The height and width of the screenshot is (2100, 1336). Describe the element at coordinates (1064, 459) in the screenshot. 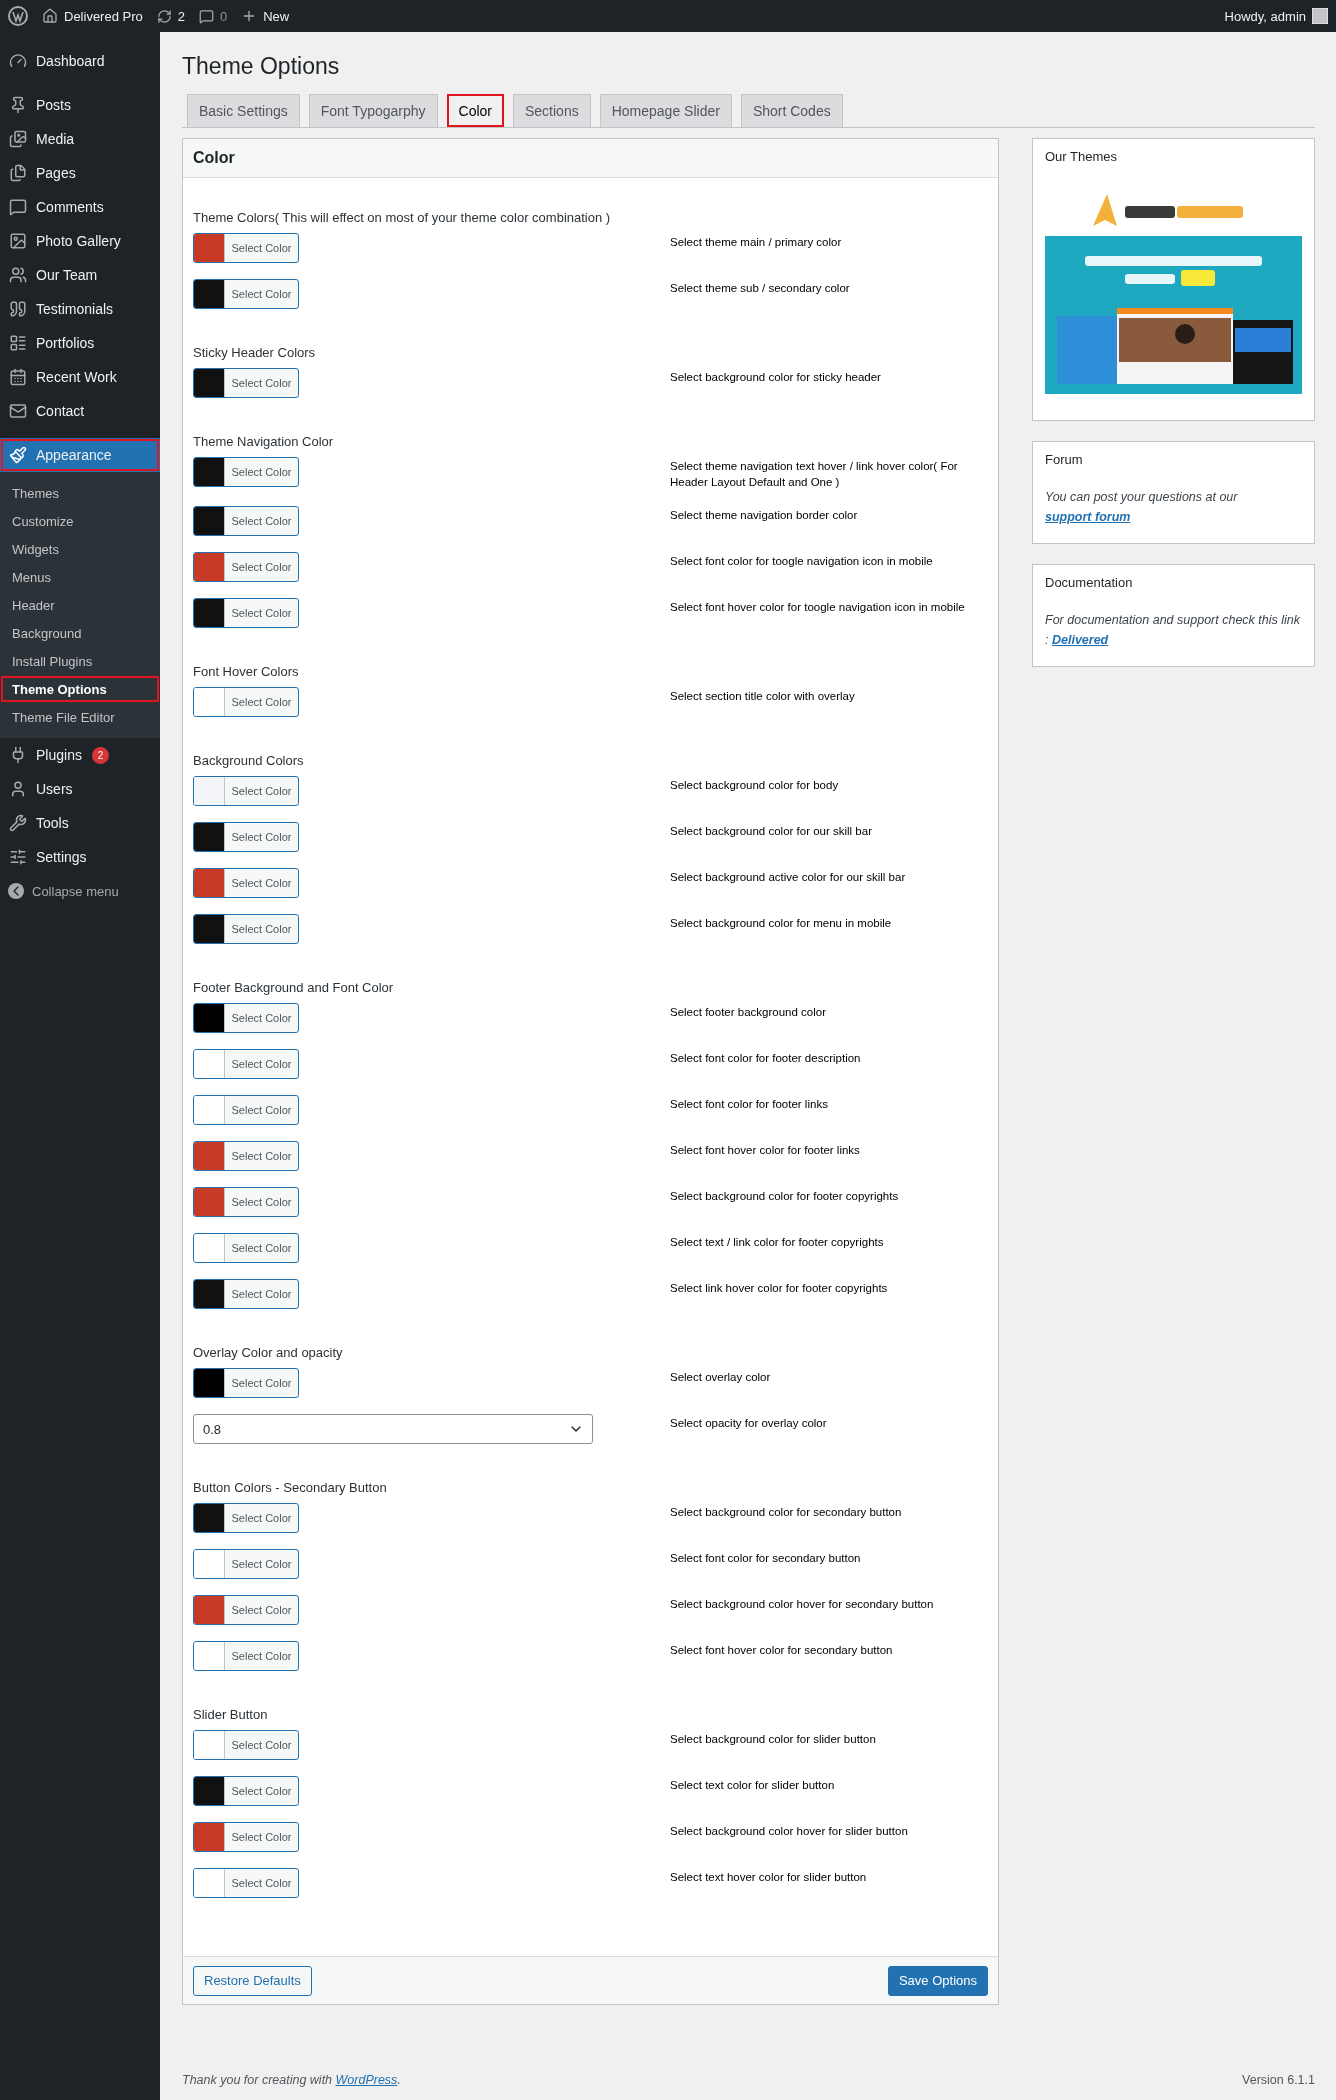

I see `widget-title: Forum` at that location.